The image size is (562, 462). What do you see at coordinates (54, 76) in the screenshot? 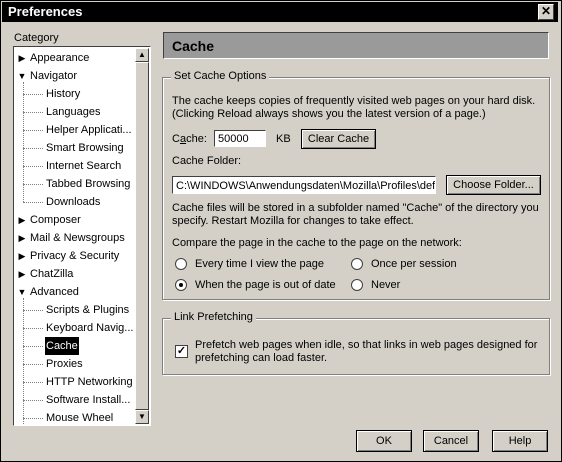
I see `category-item-label: Navigator` at bounding box center [54, 76].